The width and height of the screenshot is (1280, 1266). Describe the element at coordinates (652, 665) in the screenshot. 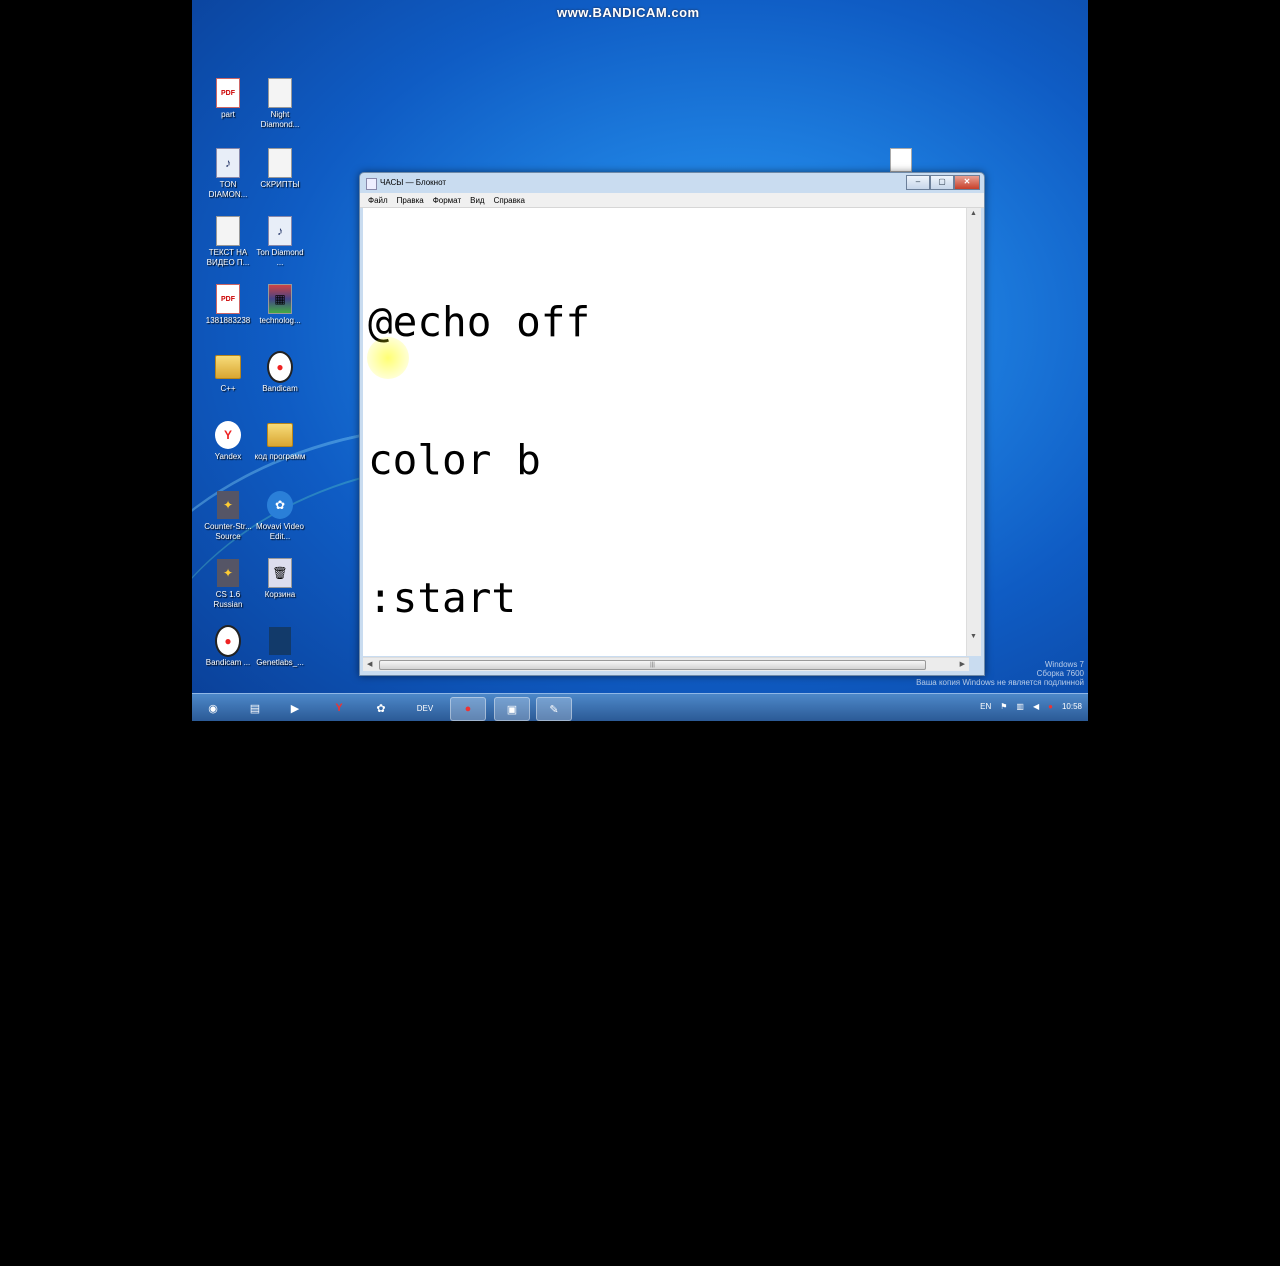

I see `horizontal-scroll-thumb: |||` at that location.